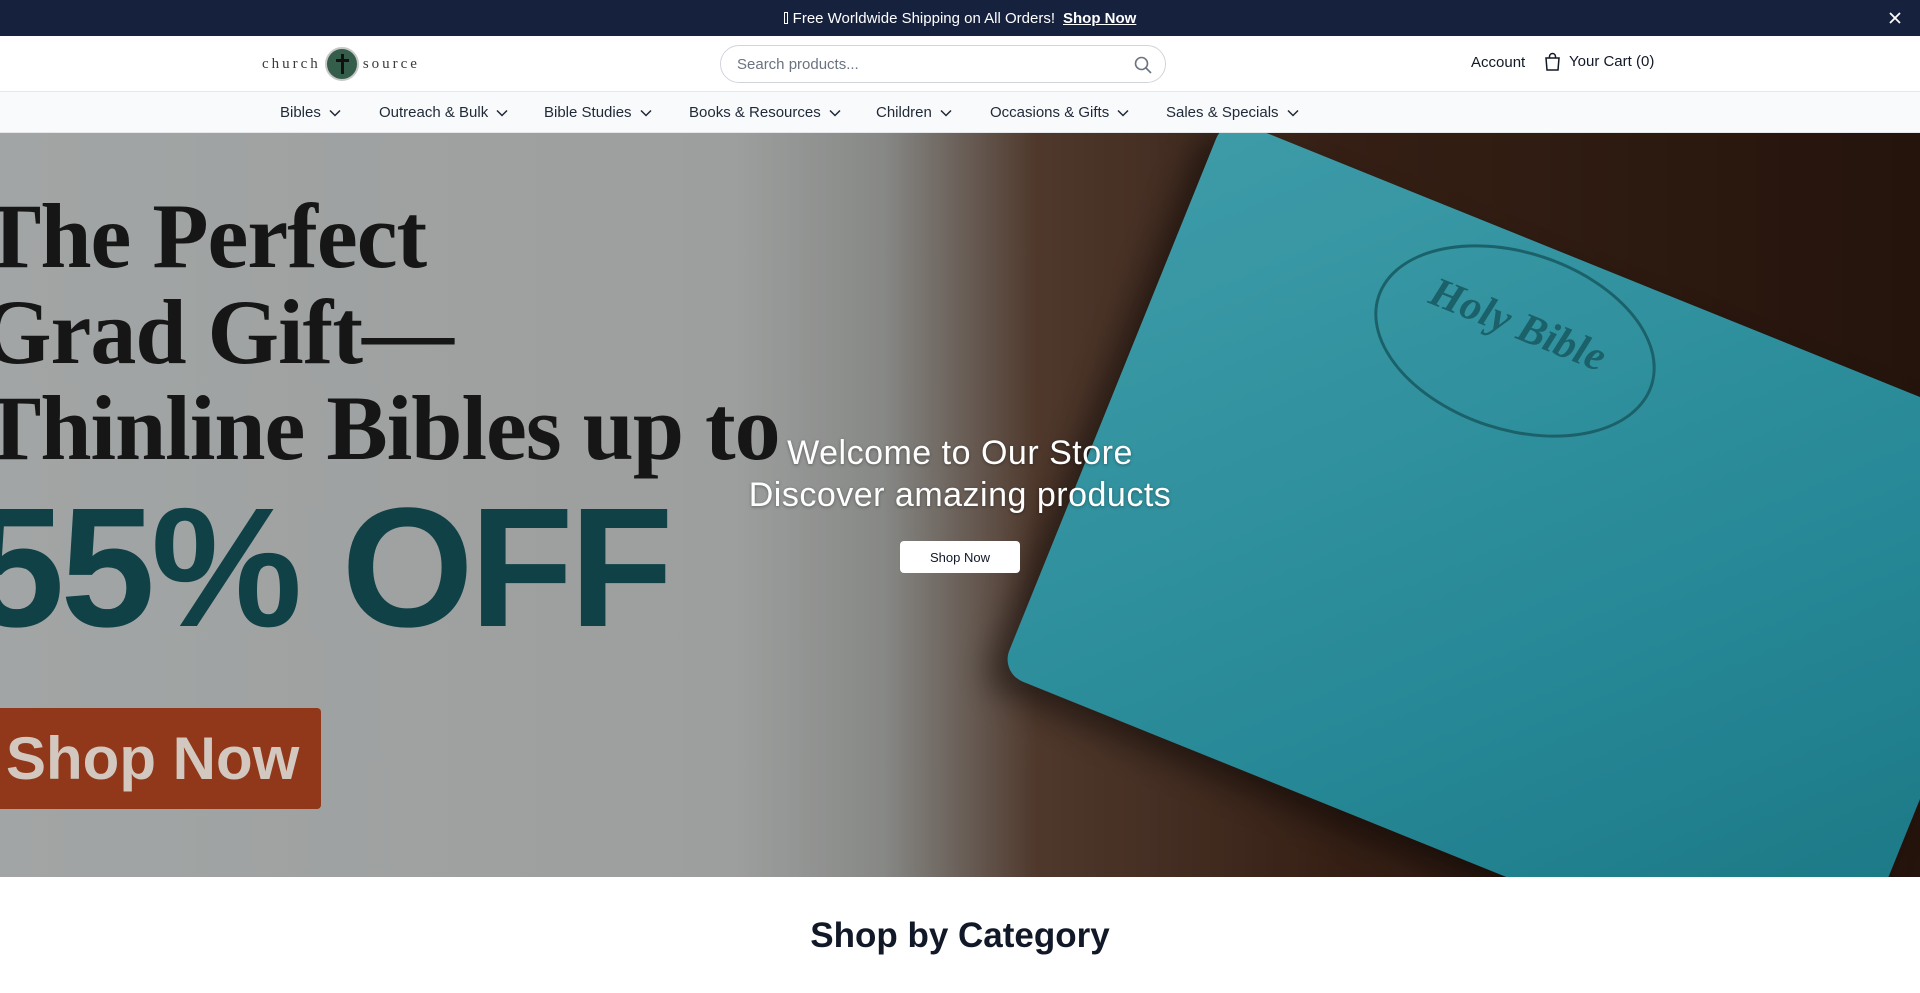  I want to click on logo-text-left: church, so click(291, 63).